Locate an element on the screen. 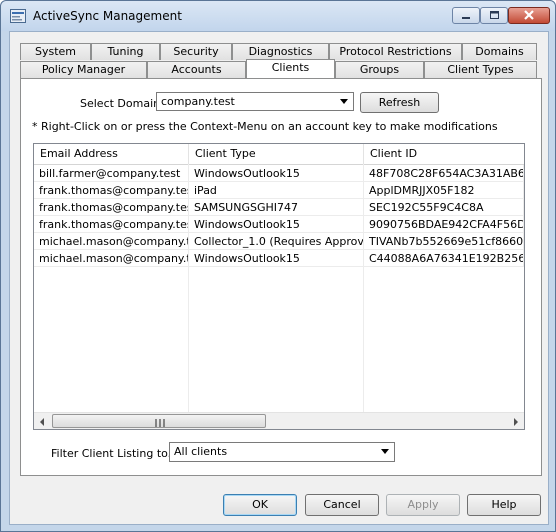 This screenshot has height=532, width=556. cell-client-type: iPad is located at coordinates (276, 190).